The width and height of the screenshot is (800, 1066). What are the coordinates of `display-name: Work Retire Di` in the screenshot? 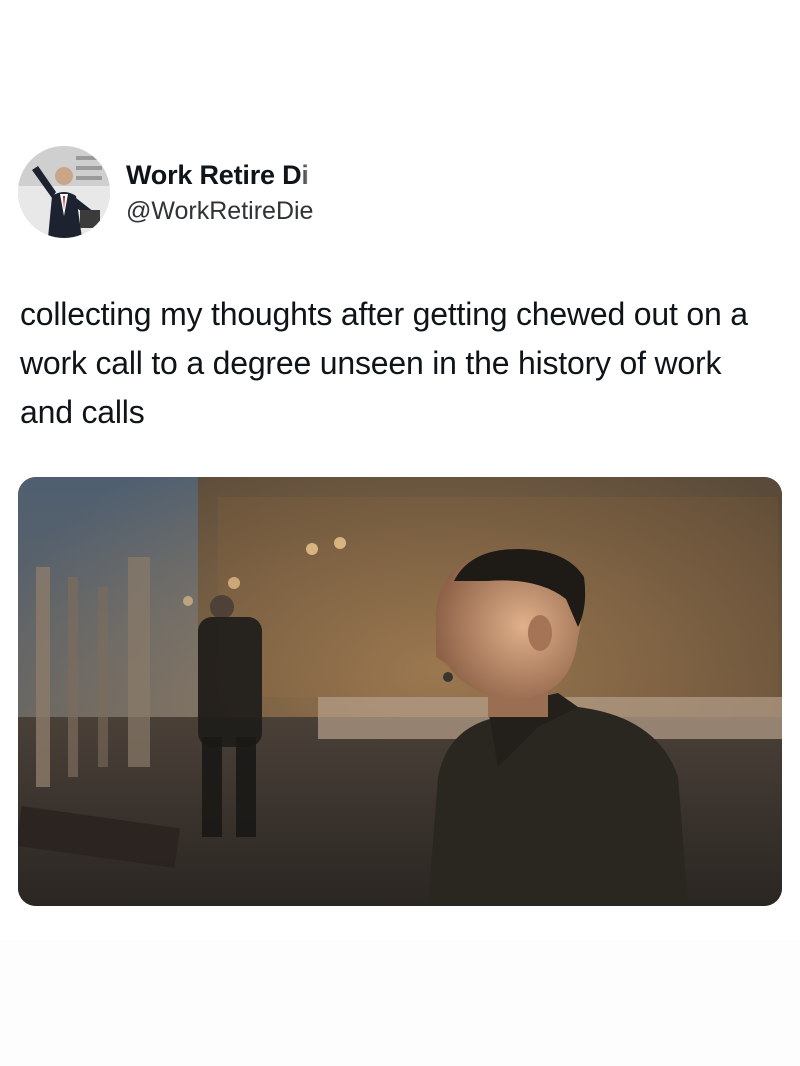 It's located at (224, 175).